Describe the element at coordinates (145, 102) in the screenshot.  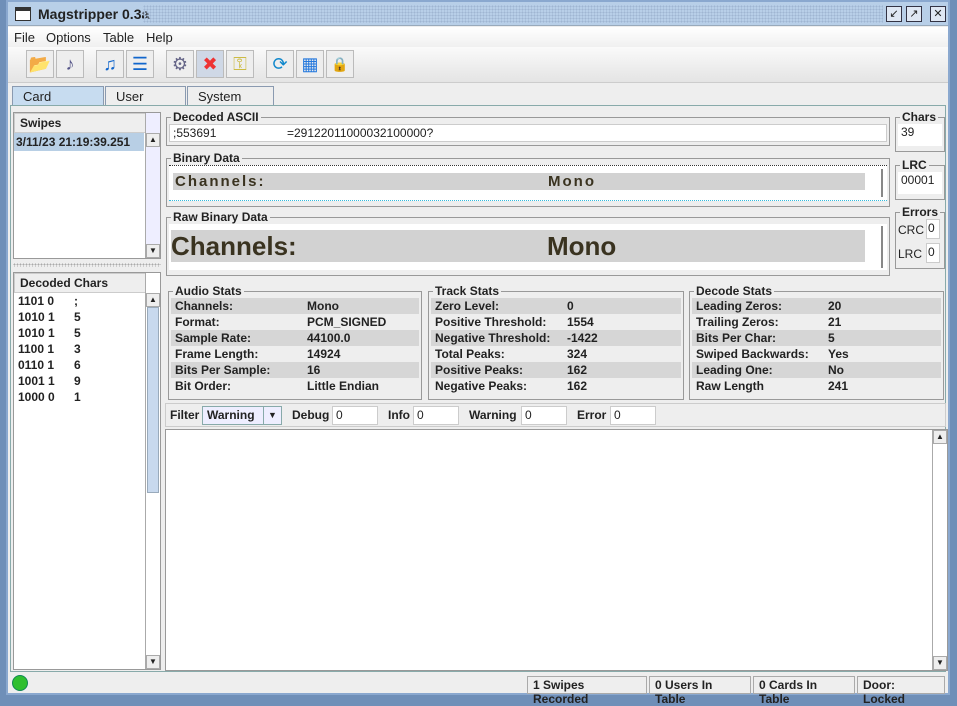
I see `tab-user-table: User Table` at that location.